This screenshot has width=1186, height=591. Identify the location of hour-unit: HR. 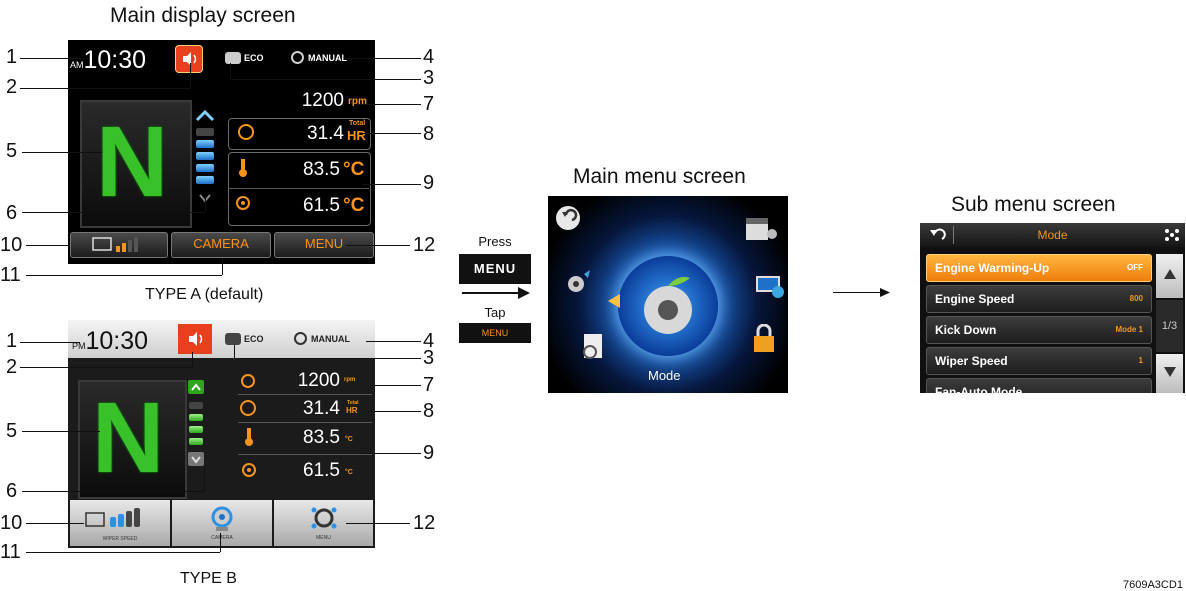
(352, 410).